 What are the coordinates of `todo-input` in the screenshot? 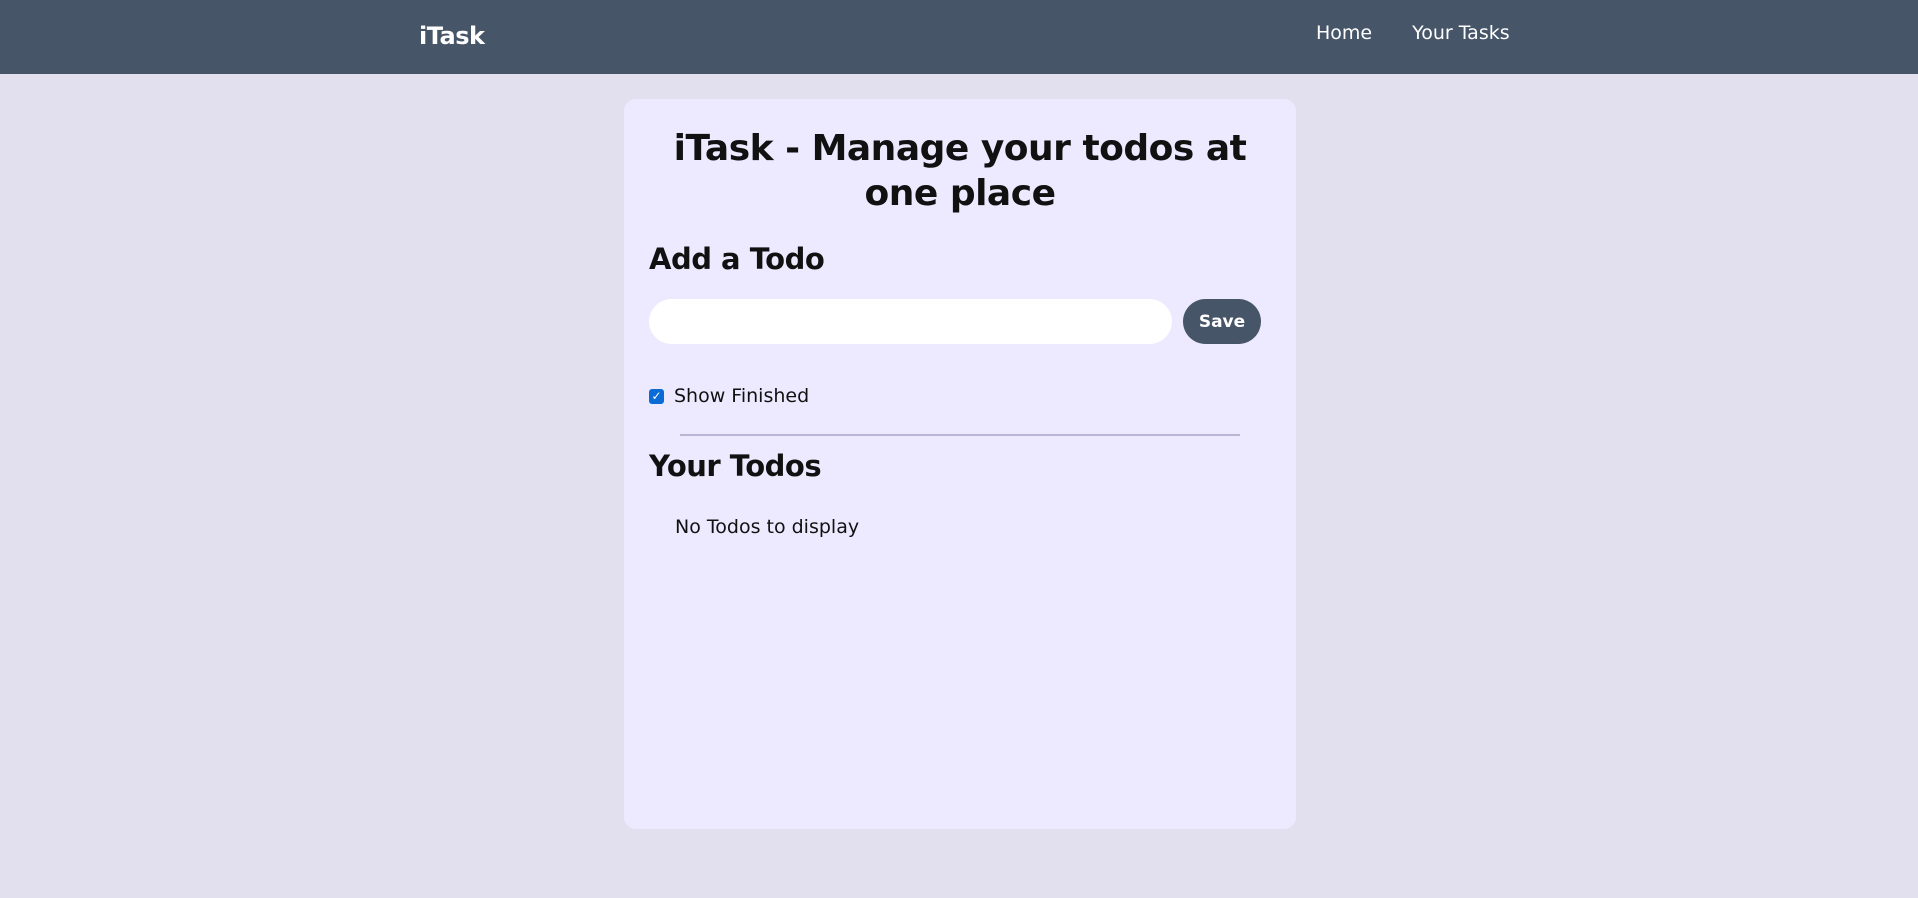 It's located at (910, 321).